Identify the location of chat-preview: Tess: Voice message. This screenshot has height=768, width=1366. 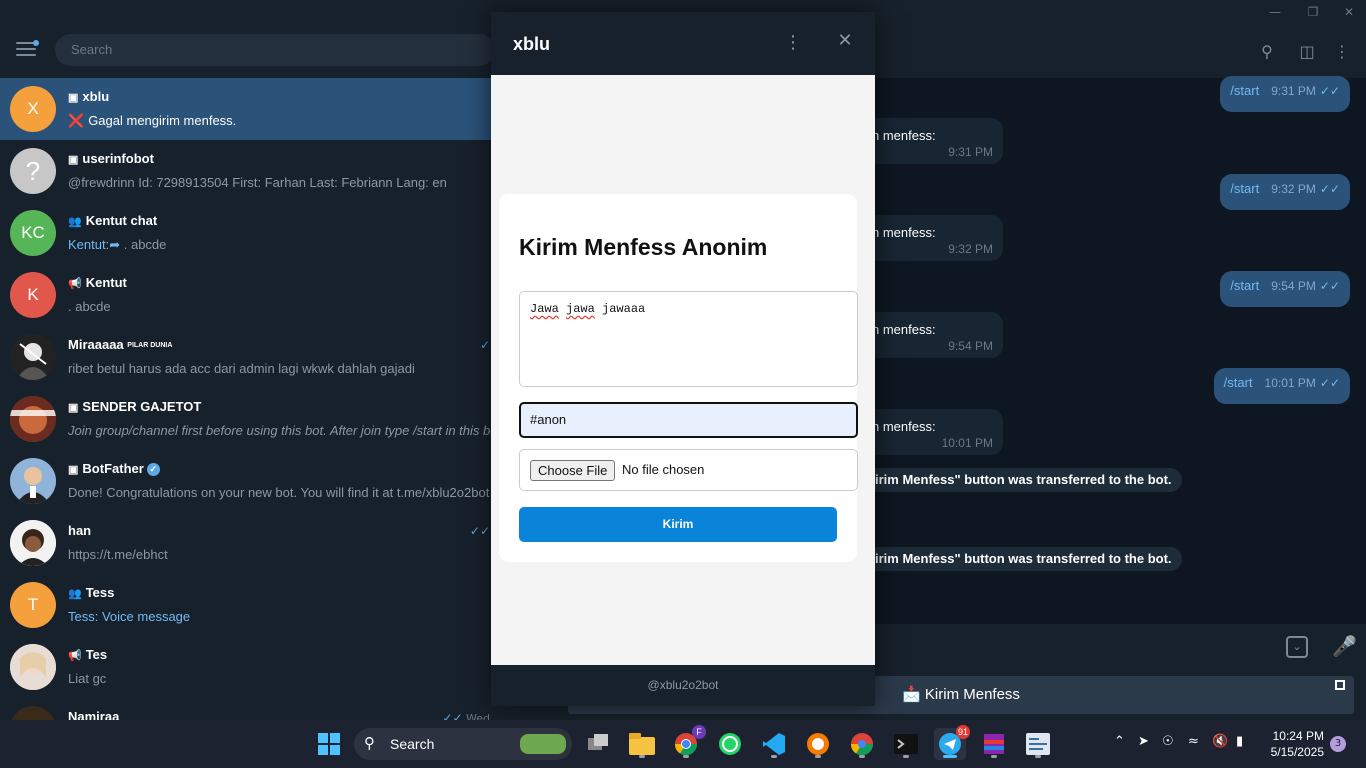
(129, 616).